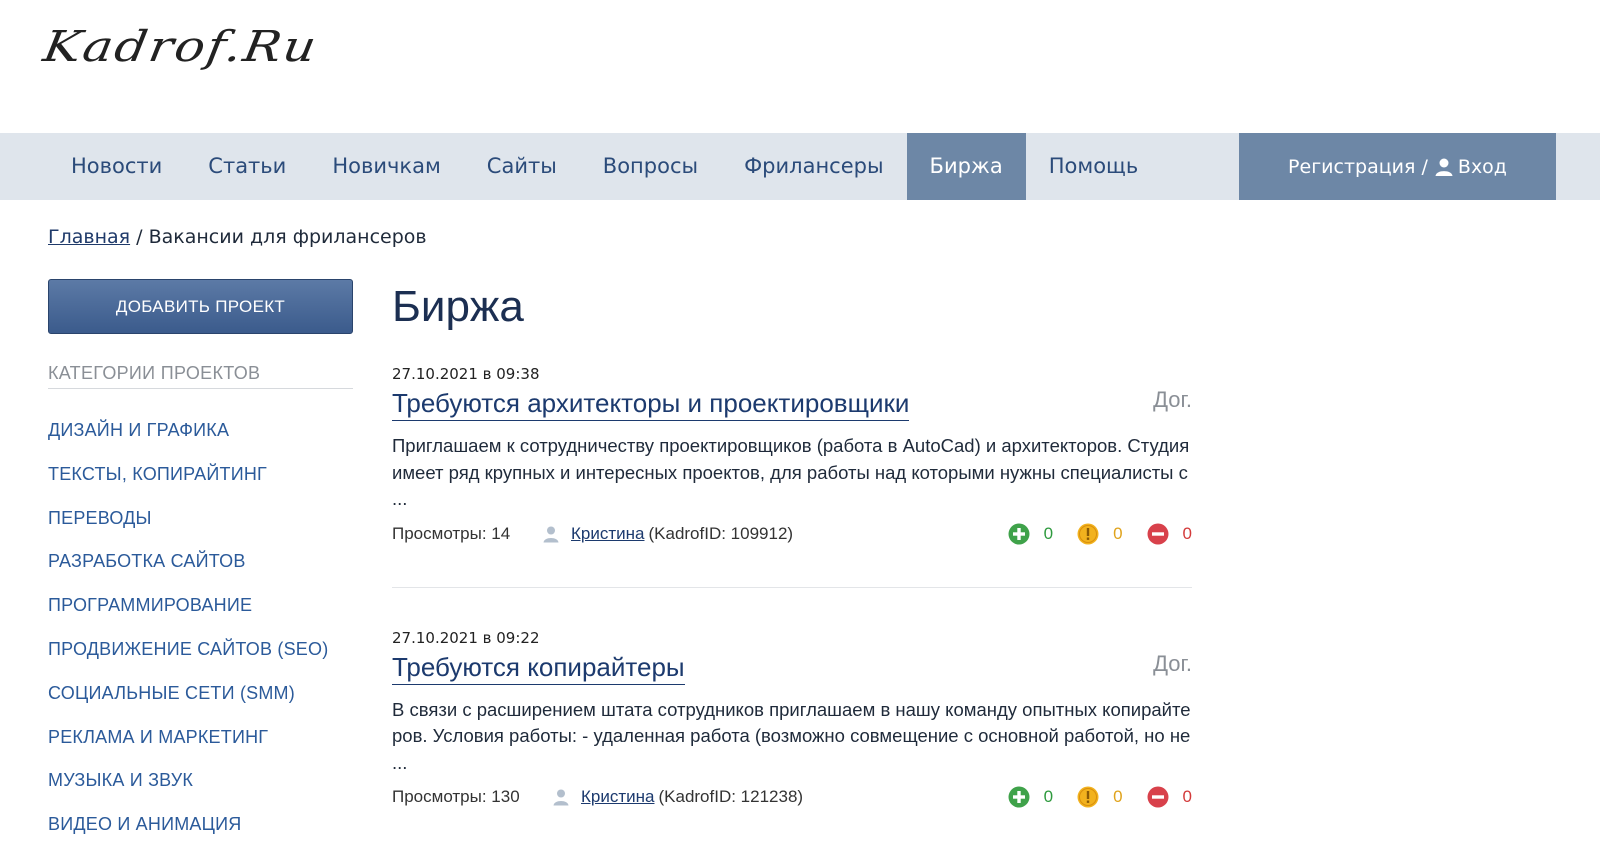 This screenshot has width=1600, height=852. What do you see at coordinates (200, 606) in the screenshot?
I see `category-item: ПРОГРАММИРОВАНИЕ` at bounding box center [200, 606].